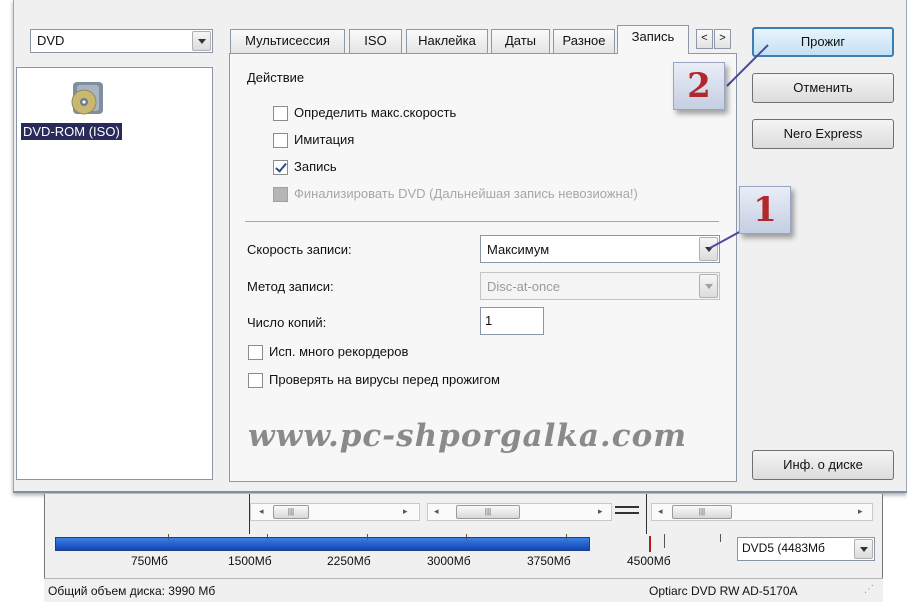  I want to click on device-list: DVD-ROM (ISO), so click(114, 273).